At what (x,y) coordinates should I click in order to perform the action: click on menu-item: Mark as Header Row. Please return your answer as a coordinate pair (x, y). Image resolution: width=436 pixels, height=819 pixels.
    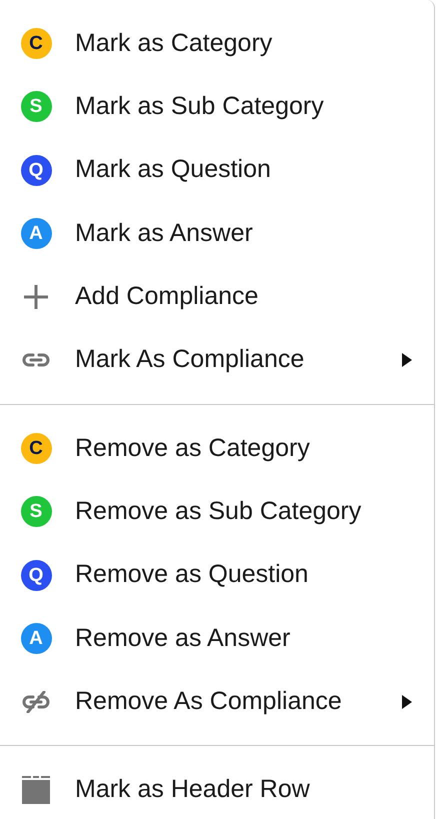
    Looking at the image, I should click on (217, 788).